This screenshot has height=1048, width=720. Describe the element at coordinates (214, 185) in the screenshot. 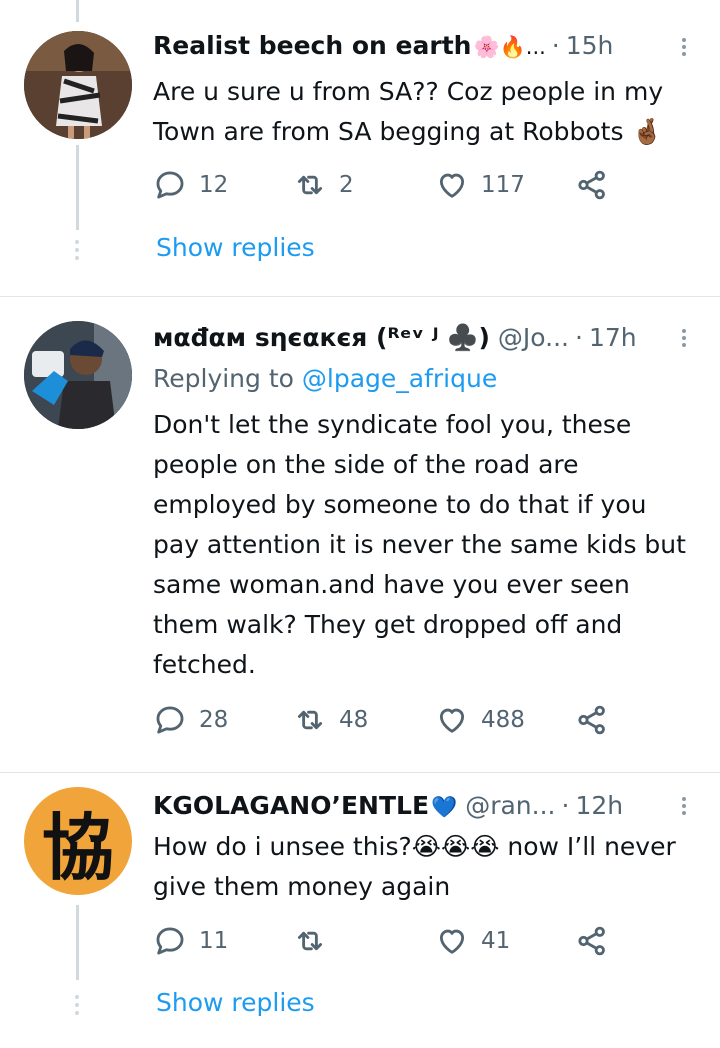

I see `reply-count: 12` at that location.